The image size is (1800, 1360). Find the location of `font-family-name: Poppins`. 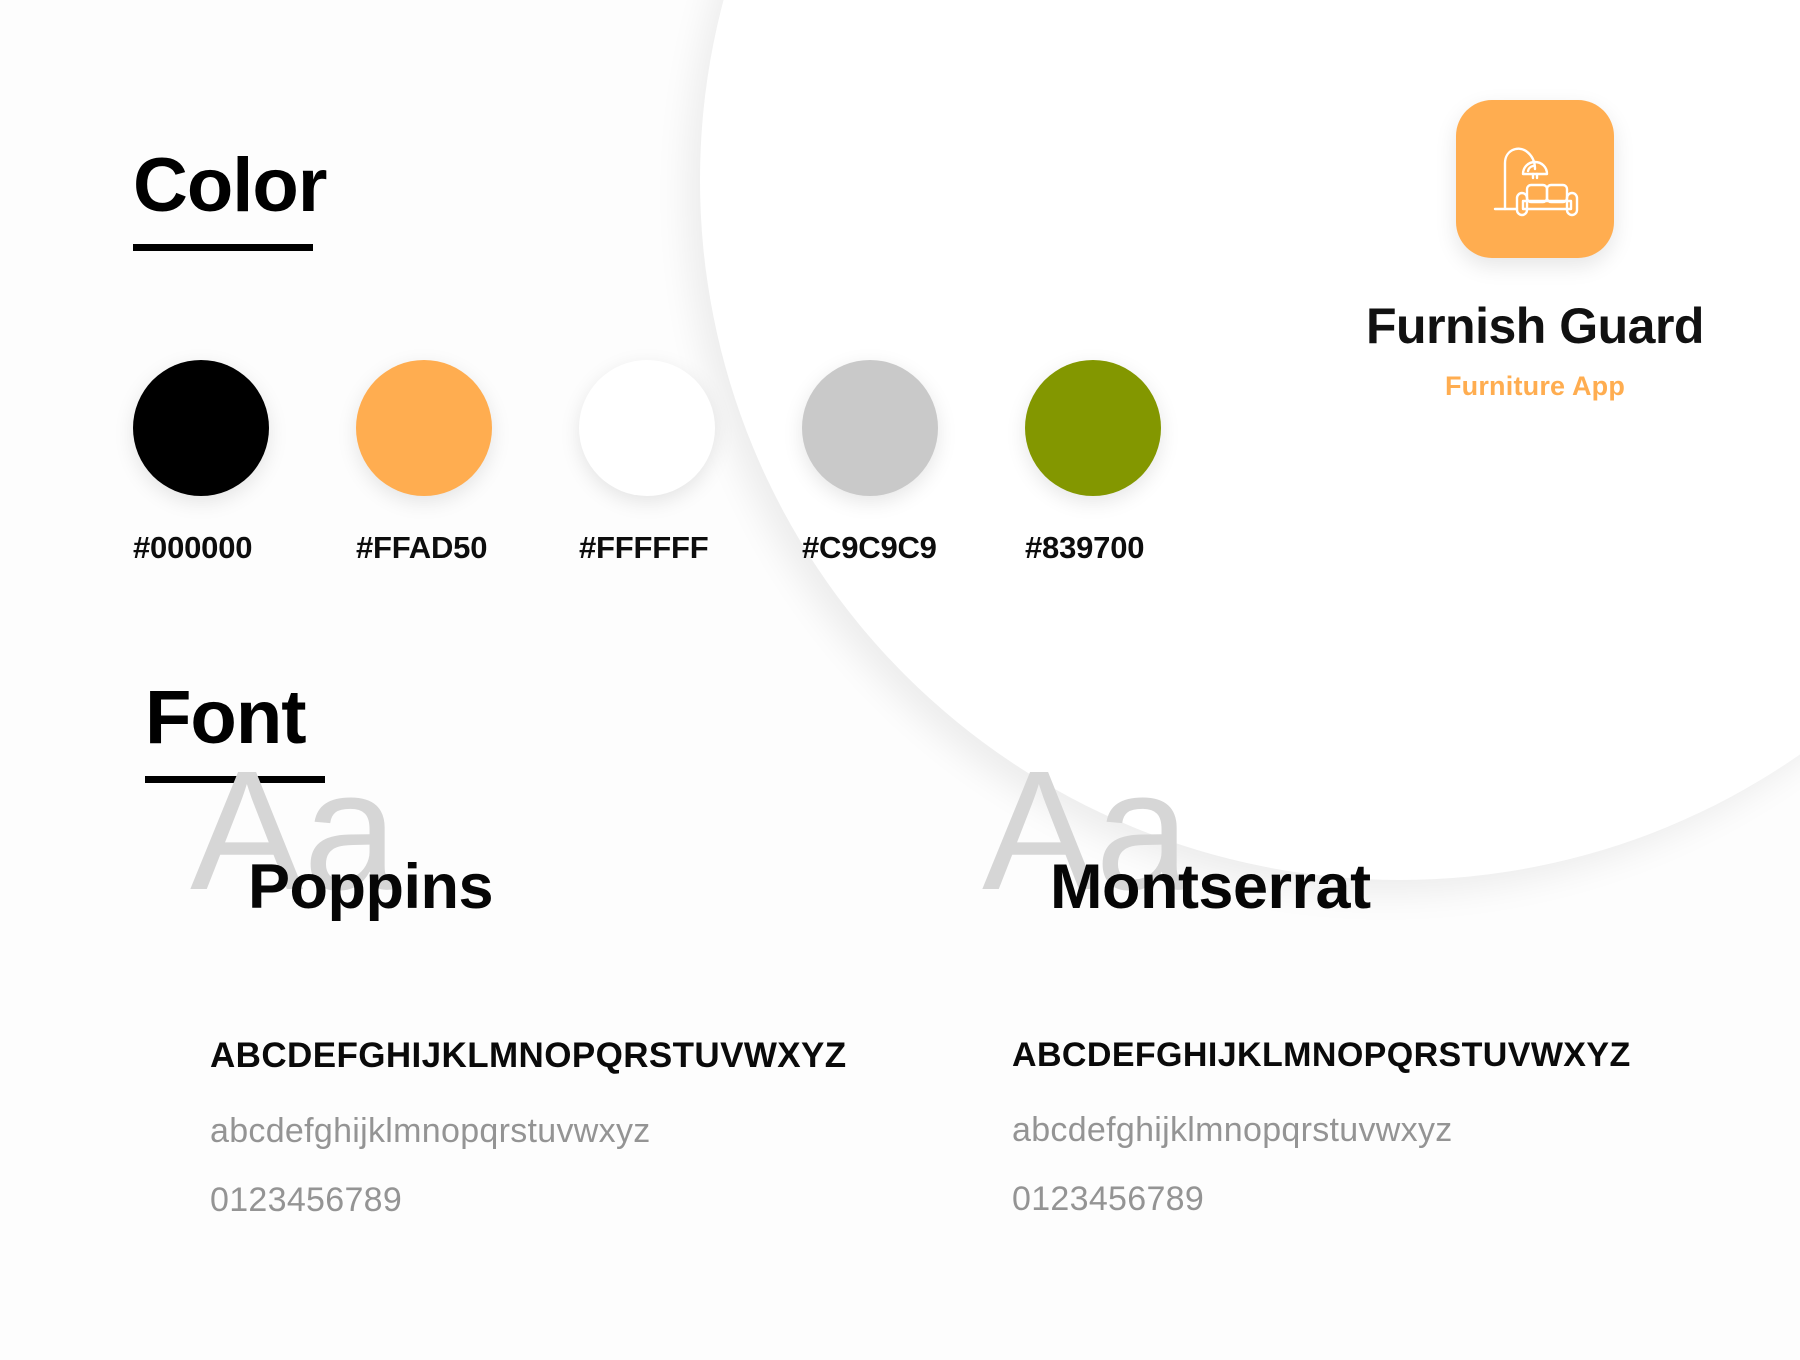

font-family-name: Poppins is located at coordinates (371, 887).